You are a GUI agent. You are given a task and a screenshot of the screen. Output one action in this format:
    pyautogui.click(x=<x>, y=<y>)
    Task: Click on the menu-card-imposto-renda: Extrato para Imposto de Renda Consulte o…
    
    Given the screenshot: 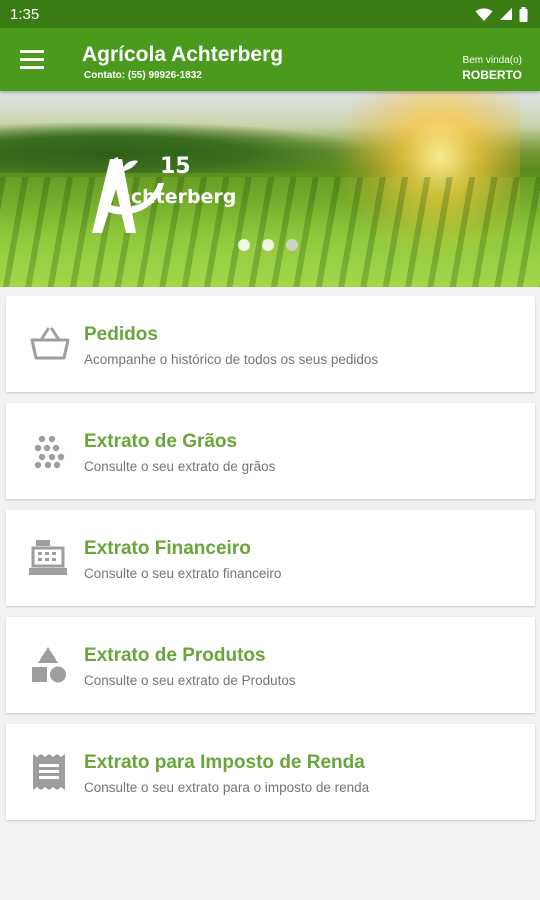 What is the action you would take?
    pyautogui.click(x=270, y=772)
    